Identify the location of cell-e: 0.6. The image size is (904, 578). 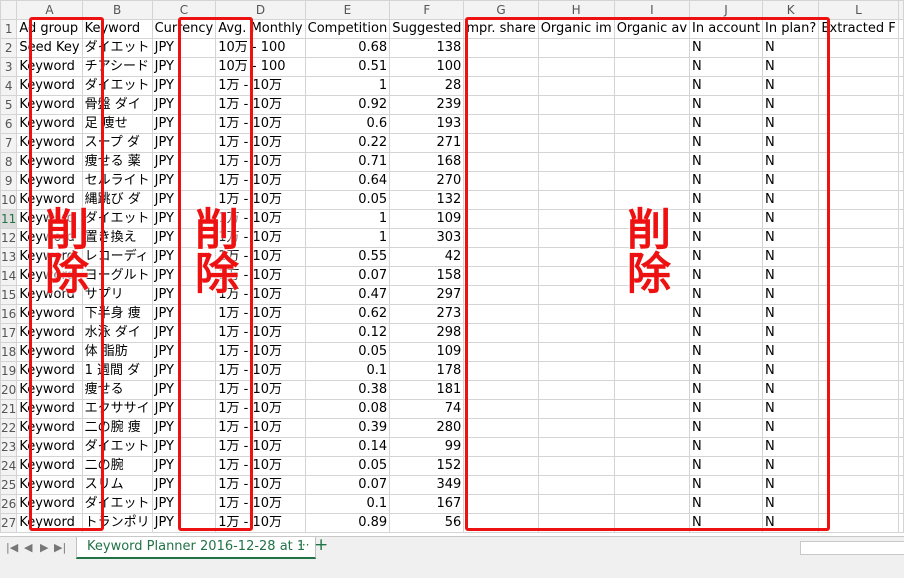
(347, 124).